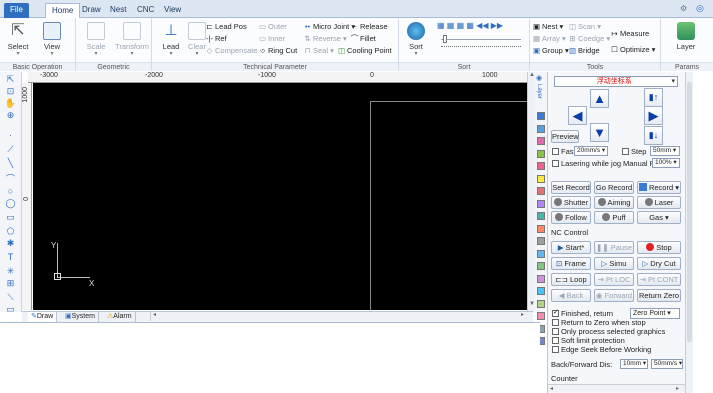 The width and height of the screenshot is (713, 393). I want to click on arc-icon: ⌒, so click(10, 179).